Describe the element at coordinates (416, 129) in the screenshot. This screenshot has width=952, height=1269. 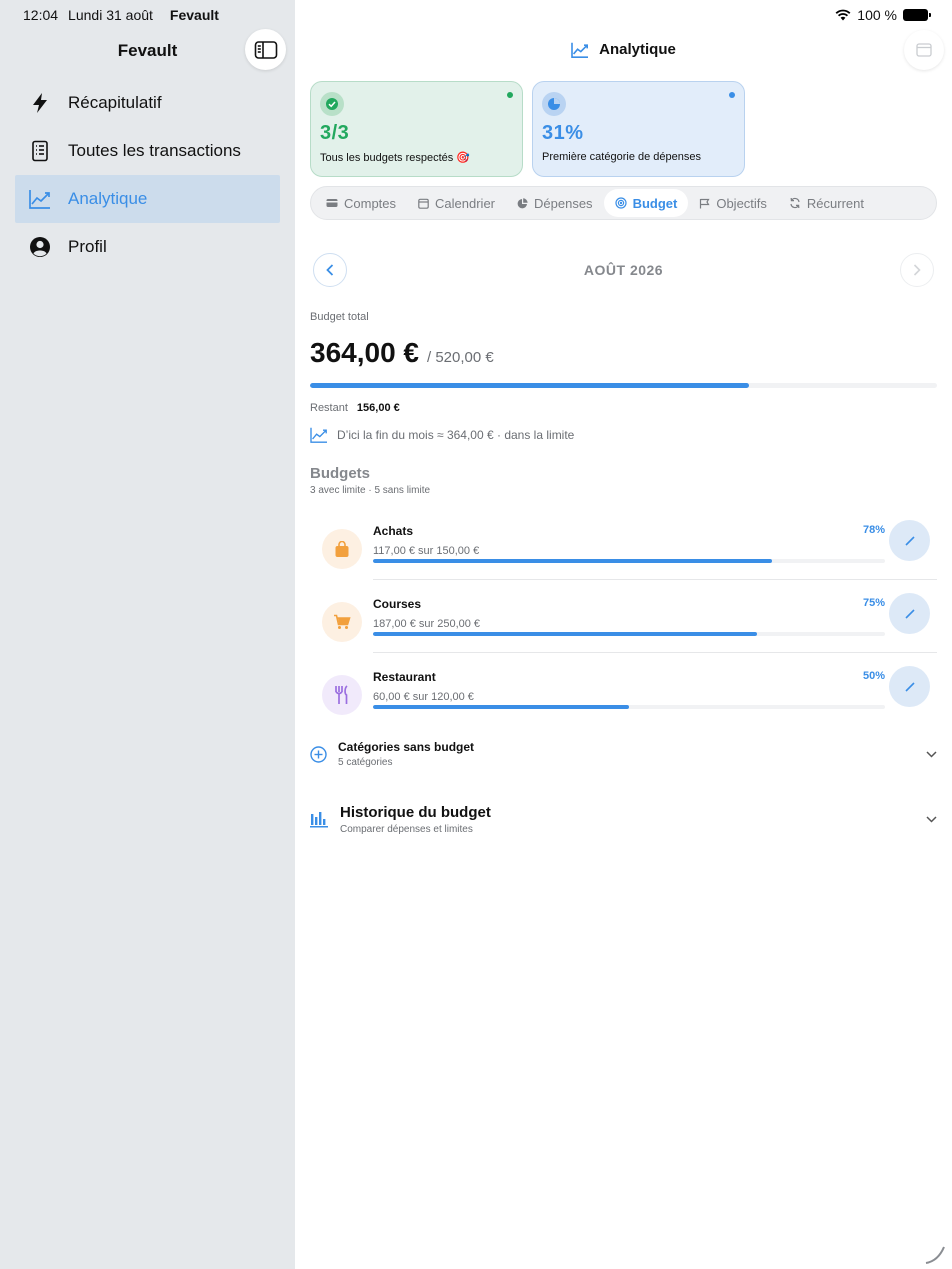
I see `budgets-respected-card: 3/3 Tous les budgets respectés 🎯` at that location.